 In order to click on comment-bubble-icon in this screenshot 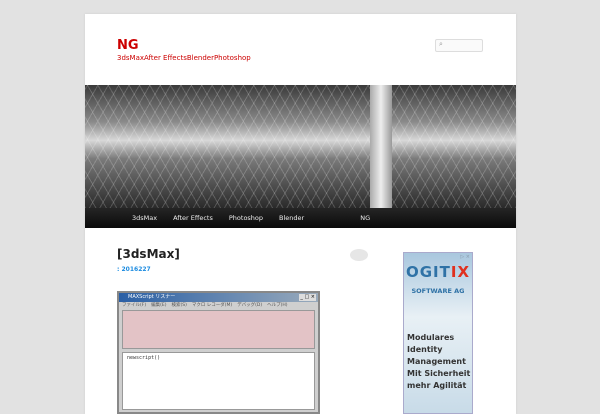, I will do `click(359, 255)`.